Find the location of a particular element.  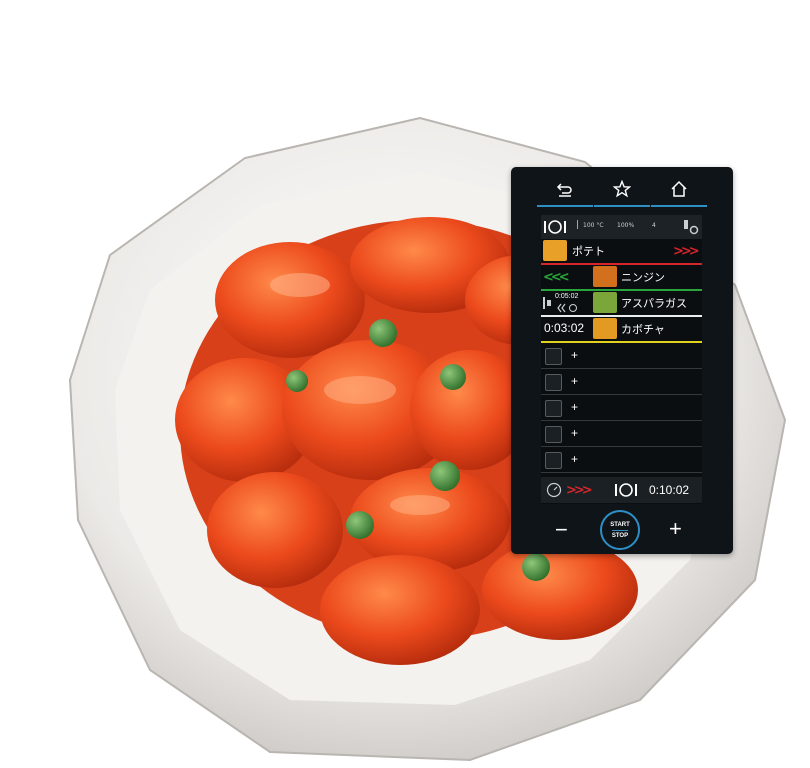

chevron-left-icon: <<< is located at coordinates (556, 277).